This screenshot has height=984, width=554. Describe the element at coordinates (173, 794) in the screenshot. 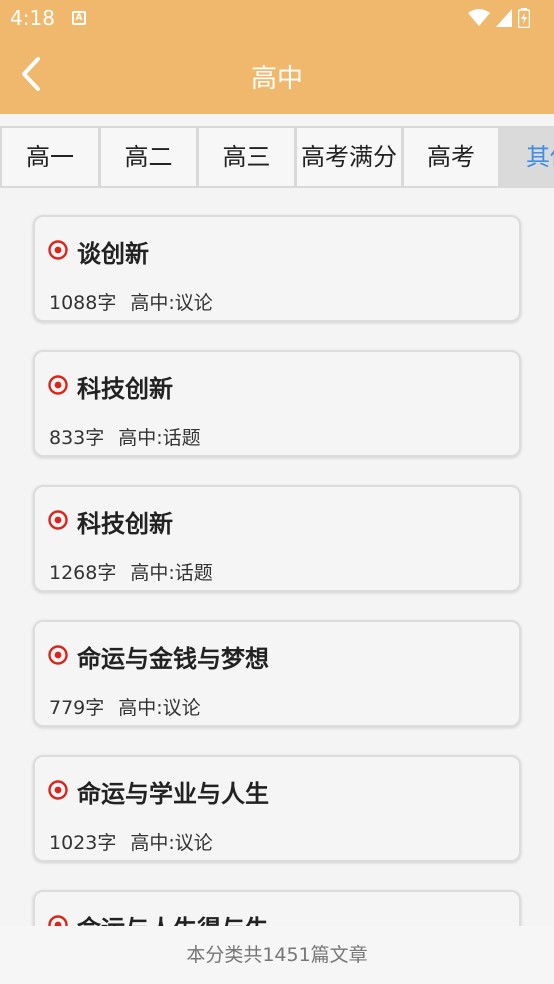

I see `article-title: 命运与学业与人生` at that location.